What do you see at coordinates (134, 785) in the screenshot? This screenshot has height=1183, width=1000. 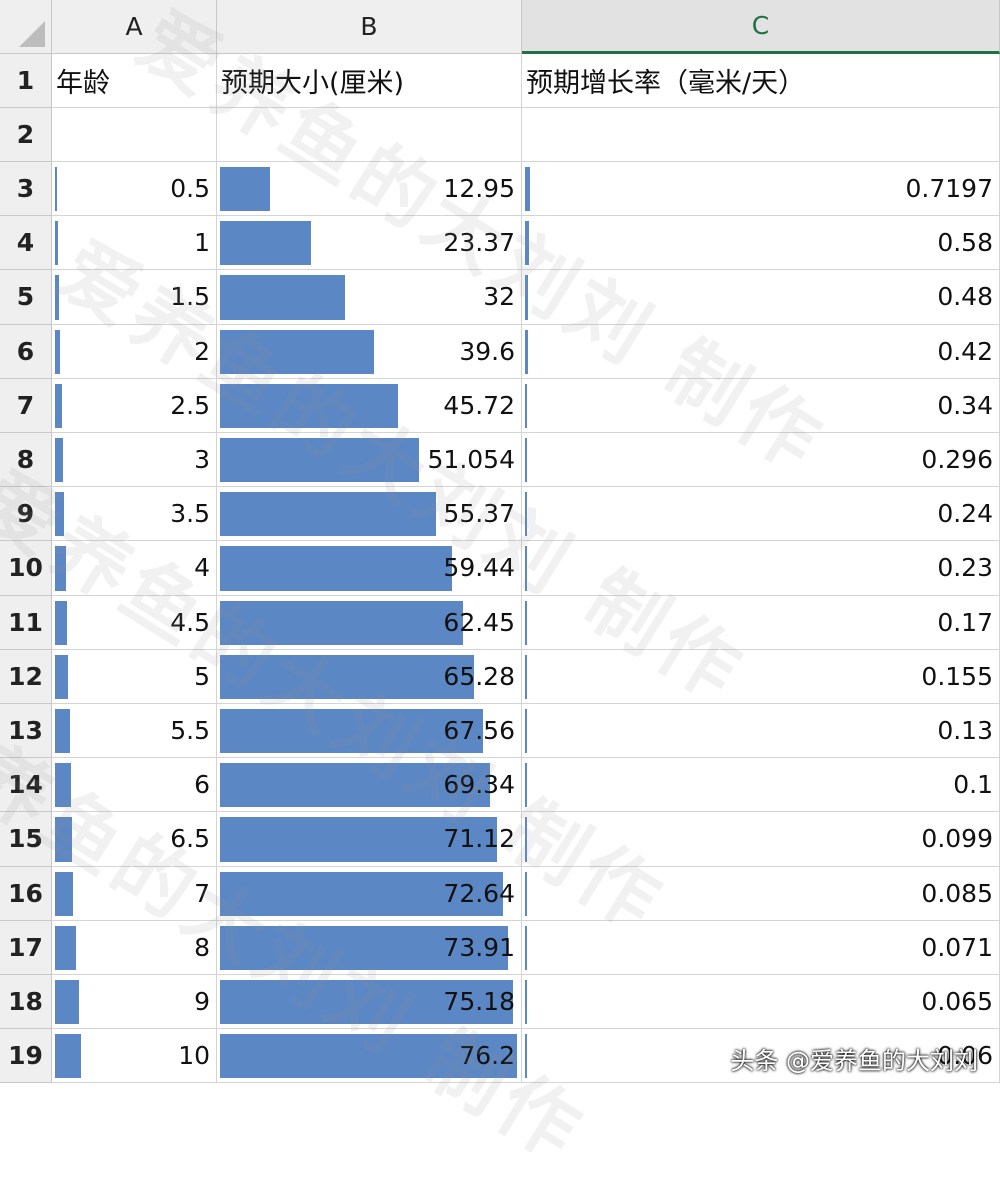 I see `cell-age: 6` at bounding box center [134, 785].